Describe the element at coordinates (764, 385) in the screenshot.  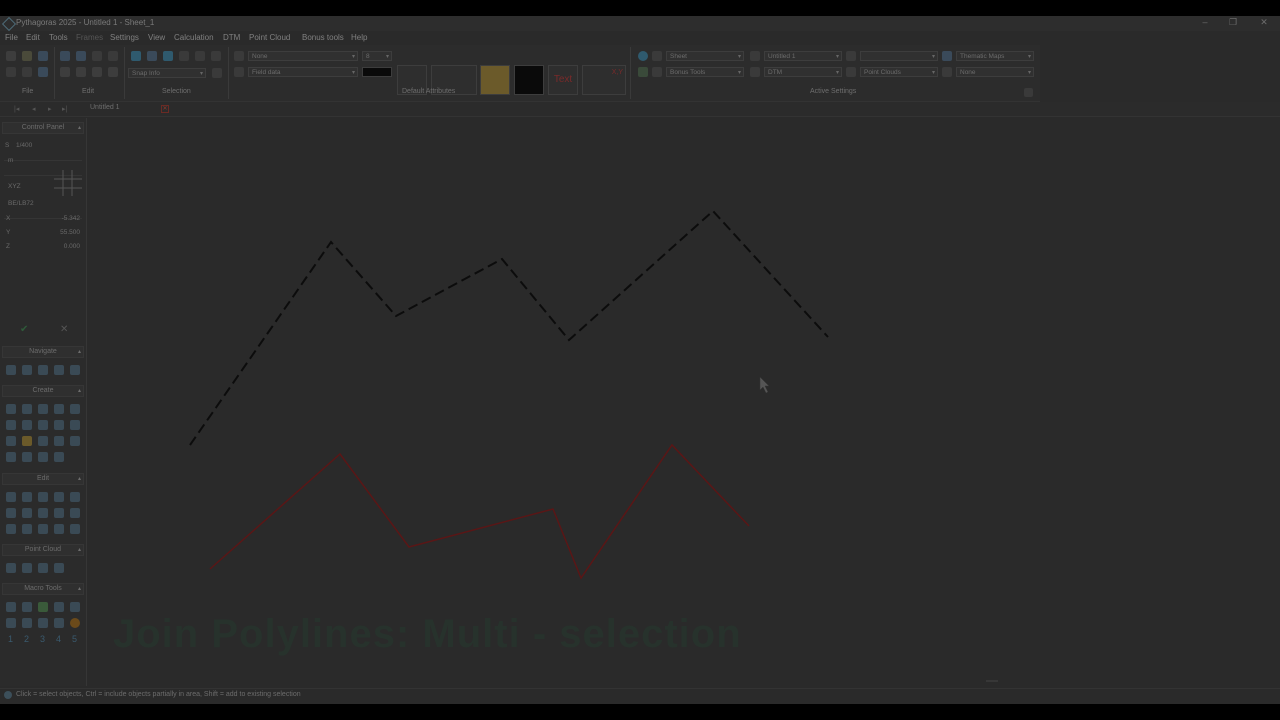
I see `mouse-cursor-icon` at that location.